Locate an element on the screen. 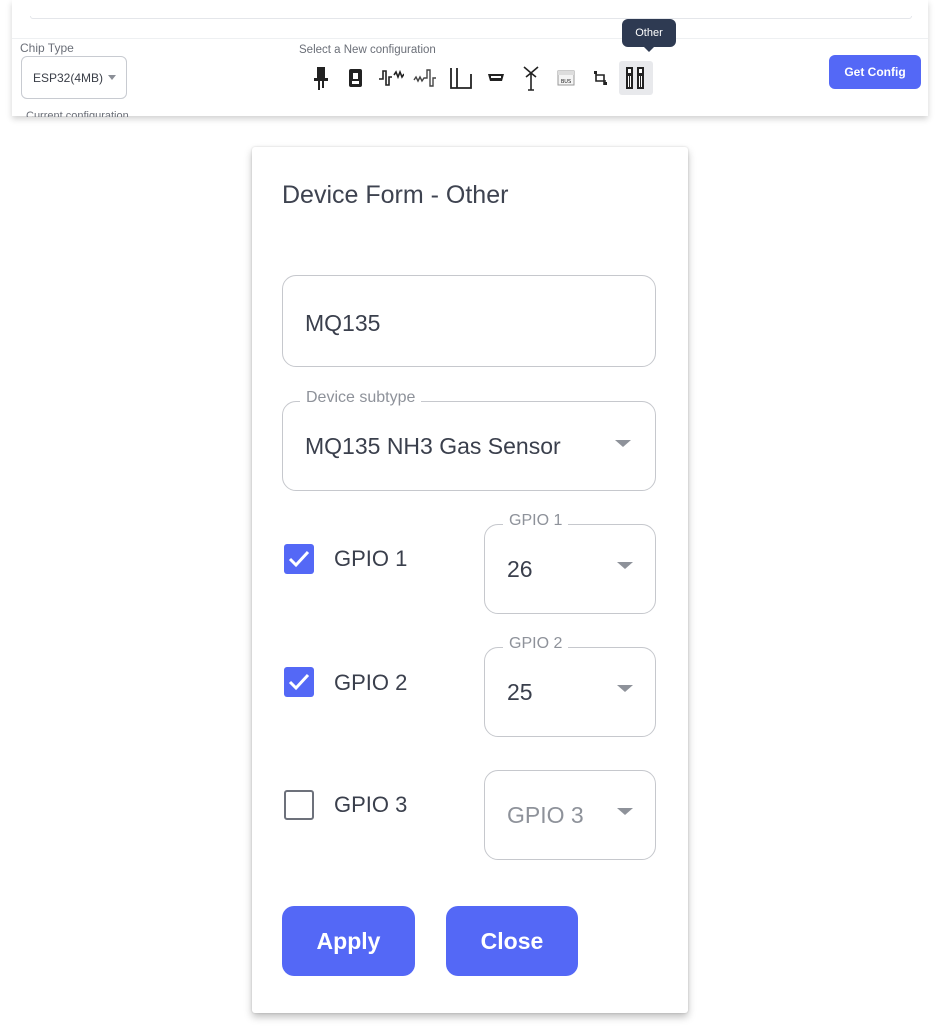  gpio-2-select: GPIO 2 25 is located at coordinates (570, 686).